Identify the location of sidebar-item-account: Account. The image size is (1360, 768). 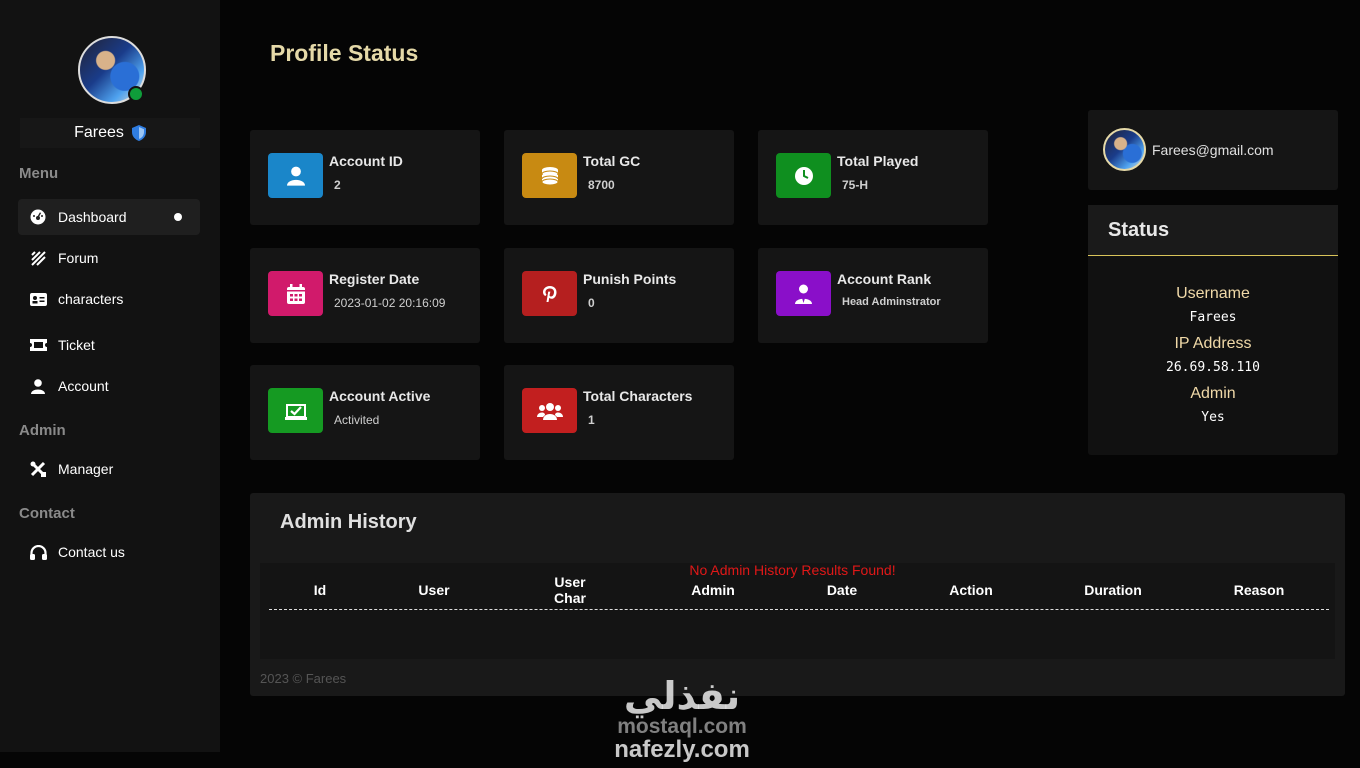
(109, 386).